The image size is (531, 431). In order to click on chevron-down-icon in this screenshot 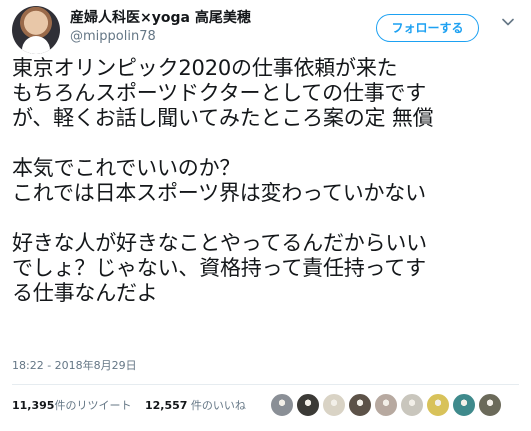, I will do `click(508, 22)`.